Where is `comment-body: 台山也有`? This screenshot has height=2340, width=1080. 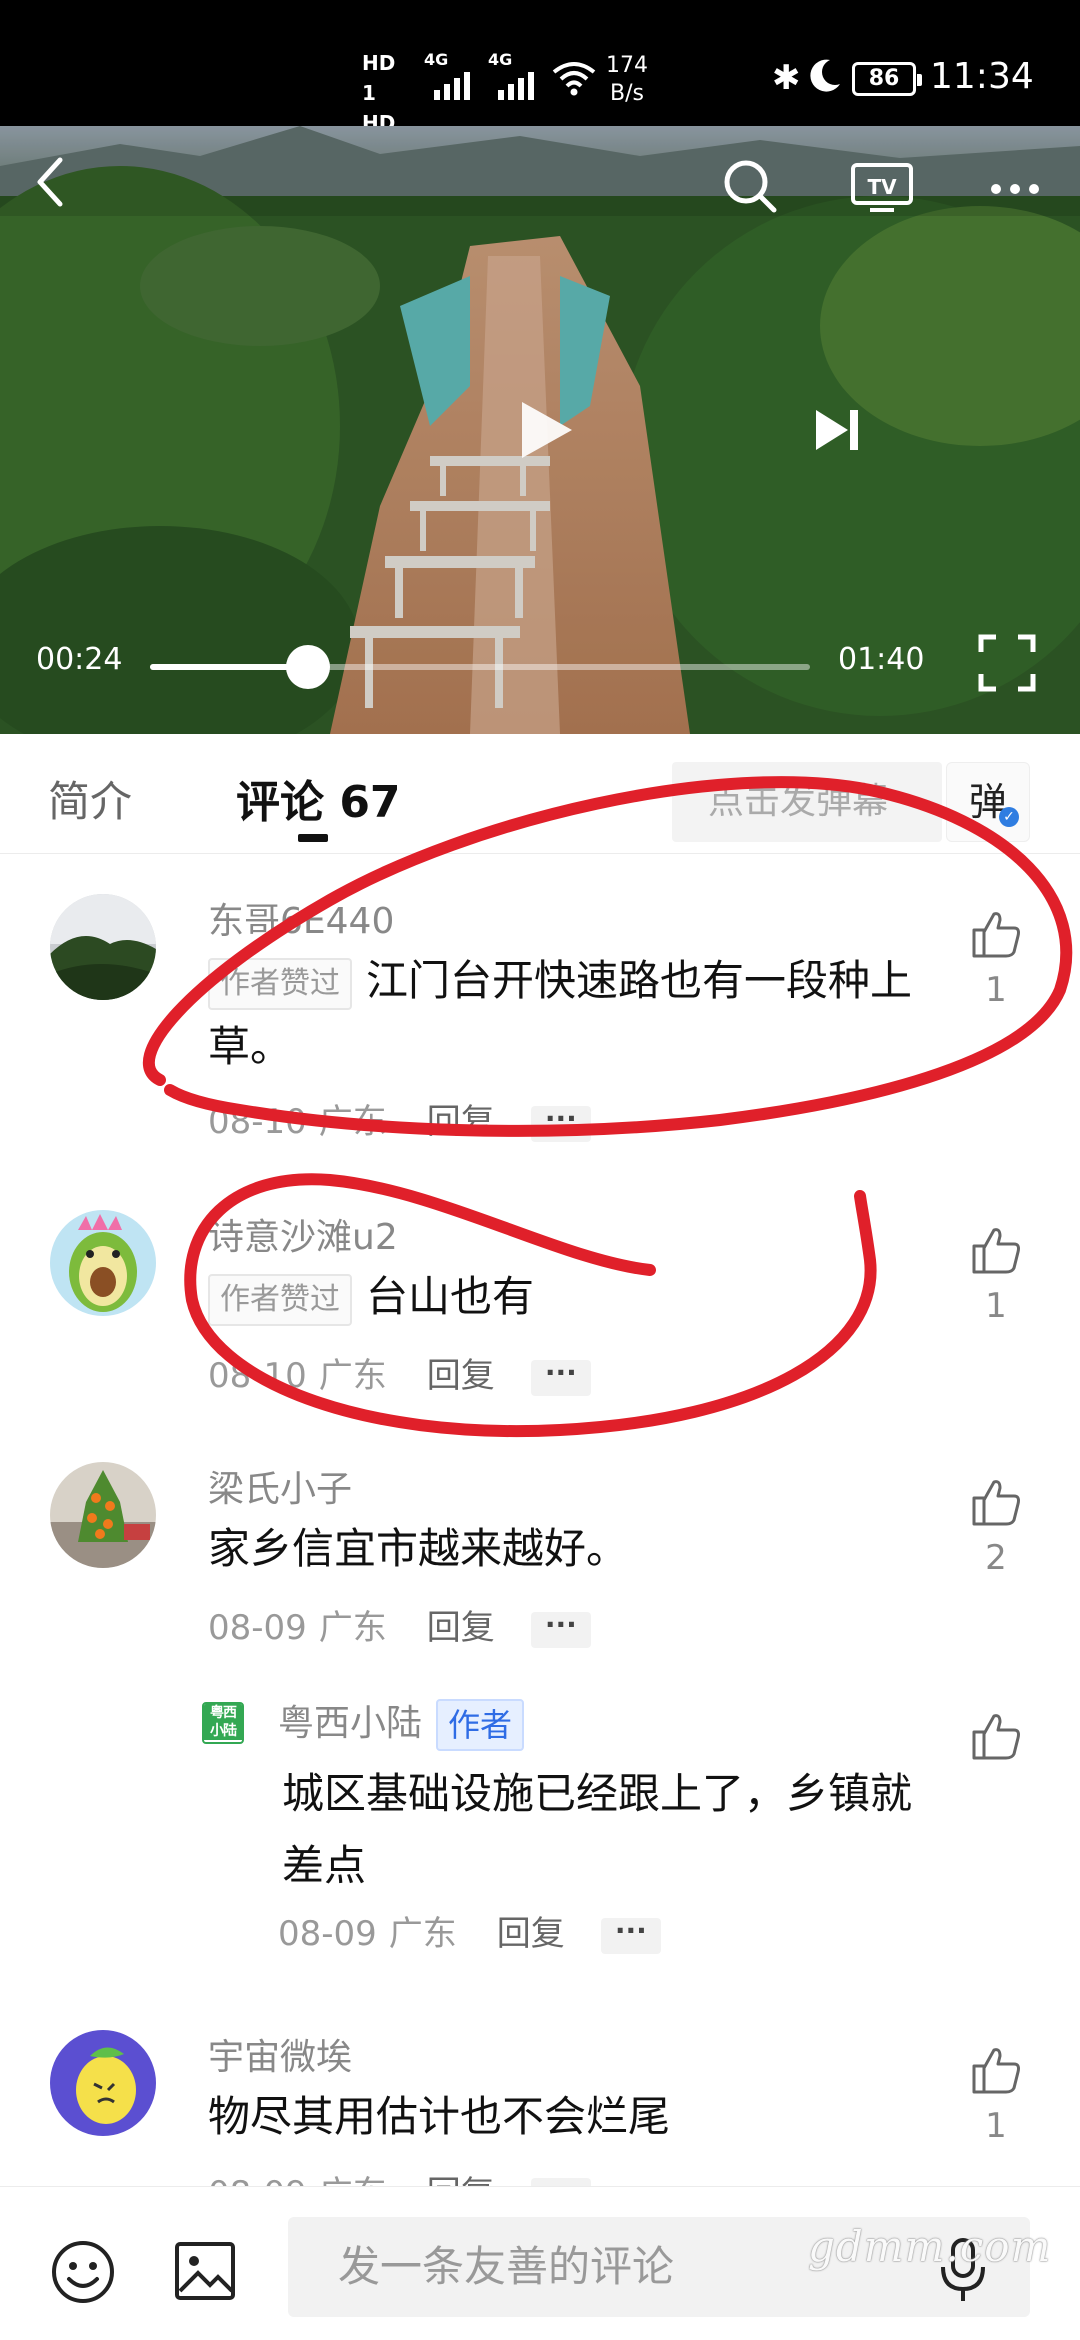 comment-body: 台山也有 is located at coordinates (450, 1296).